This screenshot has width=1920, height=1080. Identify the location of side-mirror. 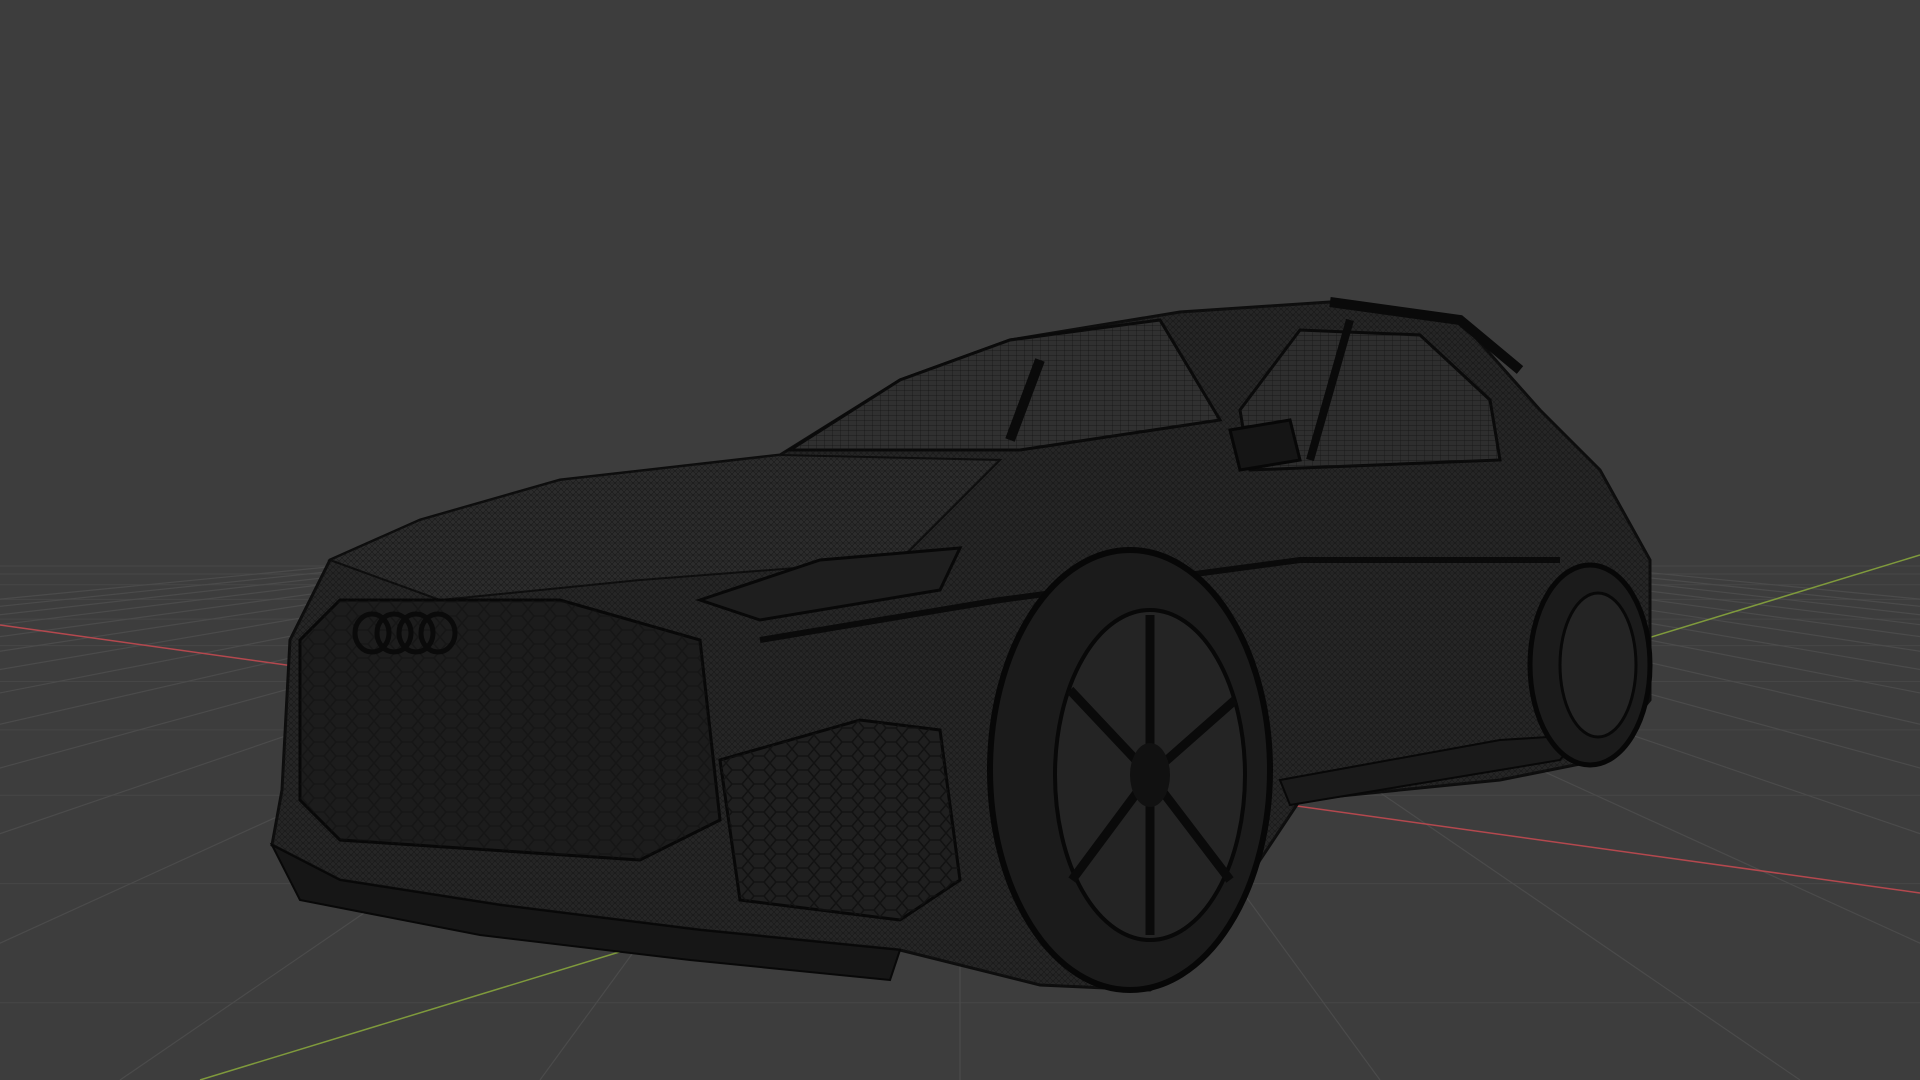
(1265, 445).